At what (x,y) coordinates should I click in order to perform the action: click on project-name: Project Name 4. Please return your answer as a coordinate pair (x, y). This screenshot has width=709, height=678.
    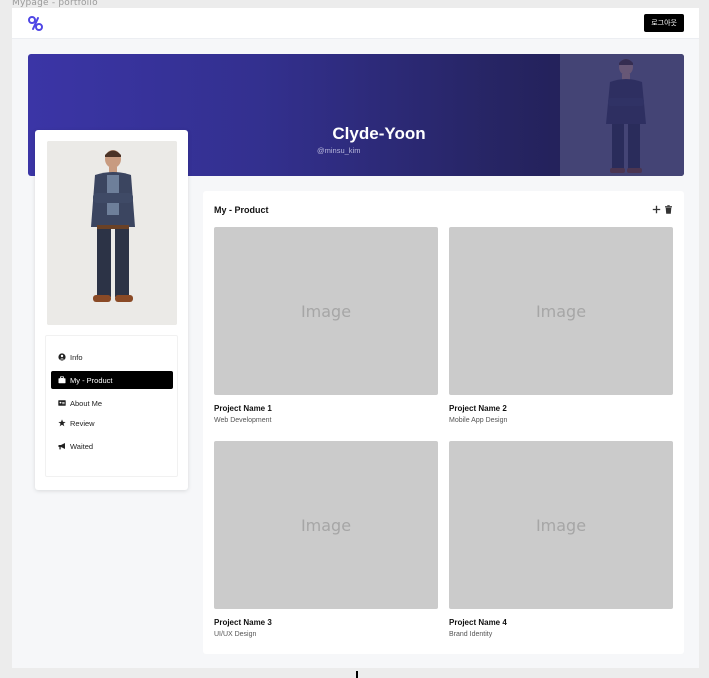
    Looking at the image, I should click on (478, 622).